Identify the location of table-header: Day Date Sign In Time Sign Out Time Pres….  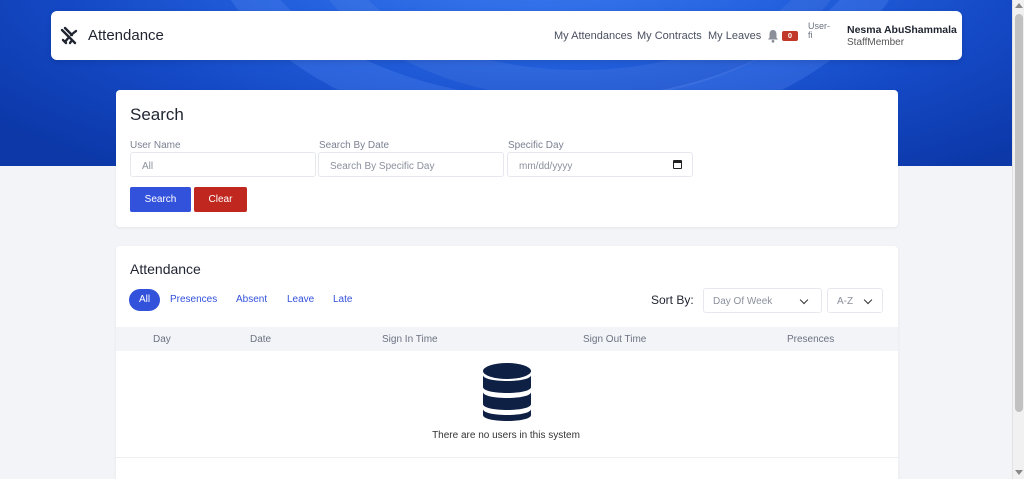
(507, 339).